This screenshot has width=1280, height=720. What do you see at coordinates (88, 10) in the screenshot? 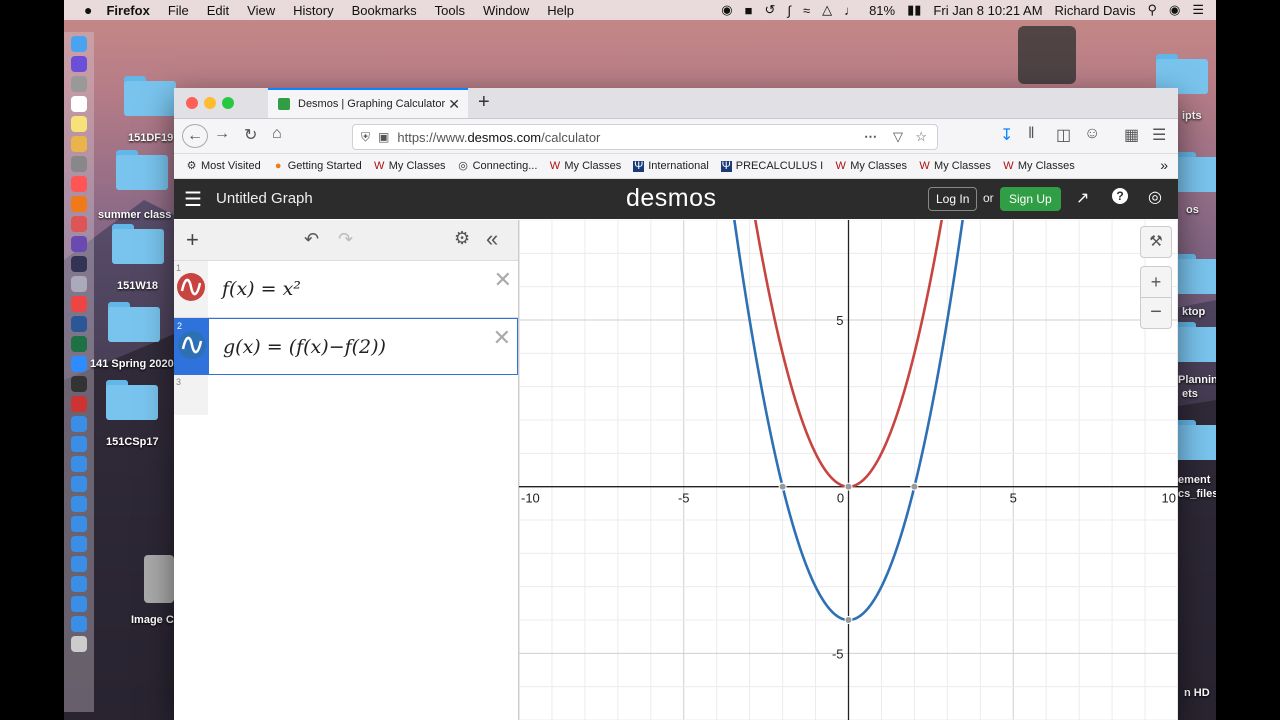
I see `apple-icon: ●` at bounding box center [88, 10].